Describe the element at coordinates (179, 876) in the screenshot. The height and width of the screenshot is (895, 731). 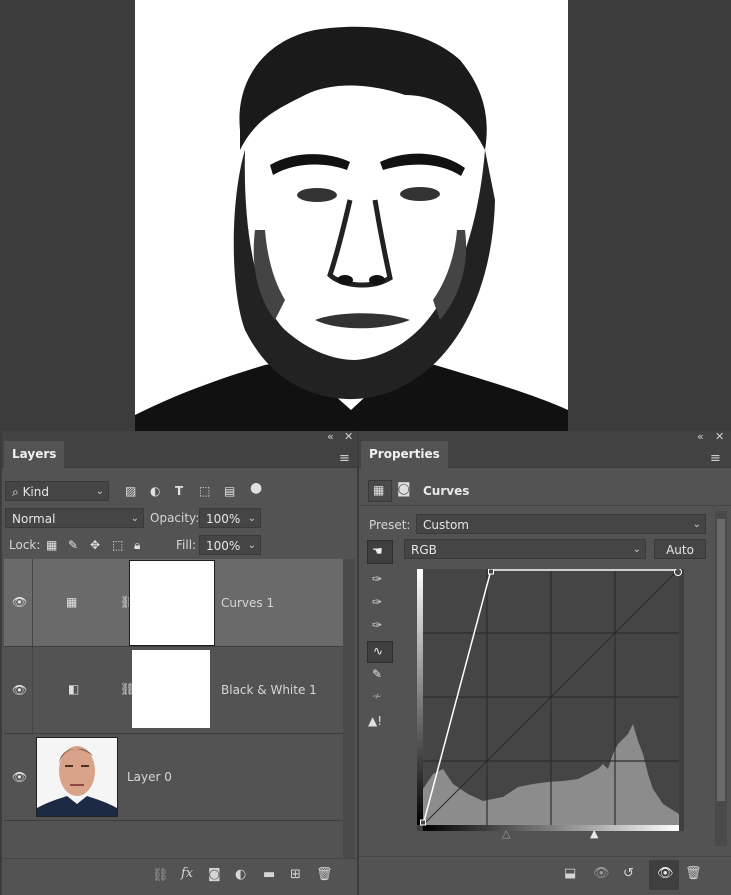
I see `layers-footer: ⛓︎ fx ◙ ◐ ▬ ⊞ 🗑︎` at that location.